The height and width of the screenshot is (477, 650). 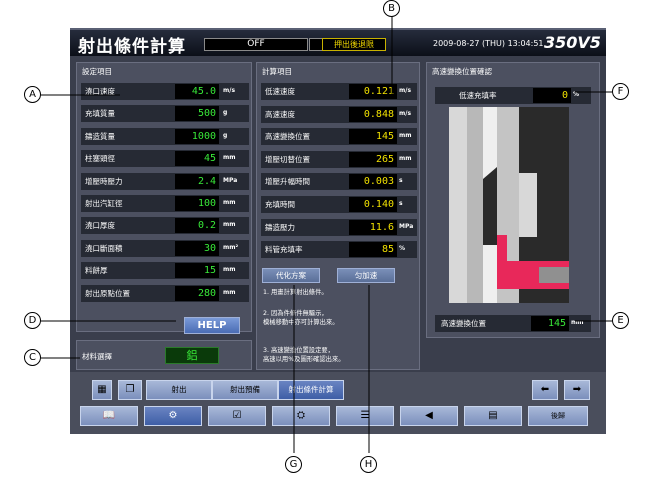 What do you see at coordinates (620, 320) in the screenshot?
I see `callout-e: E` at bounding box center [620, 320].